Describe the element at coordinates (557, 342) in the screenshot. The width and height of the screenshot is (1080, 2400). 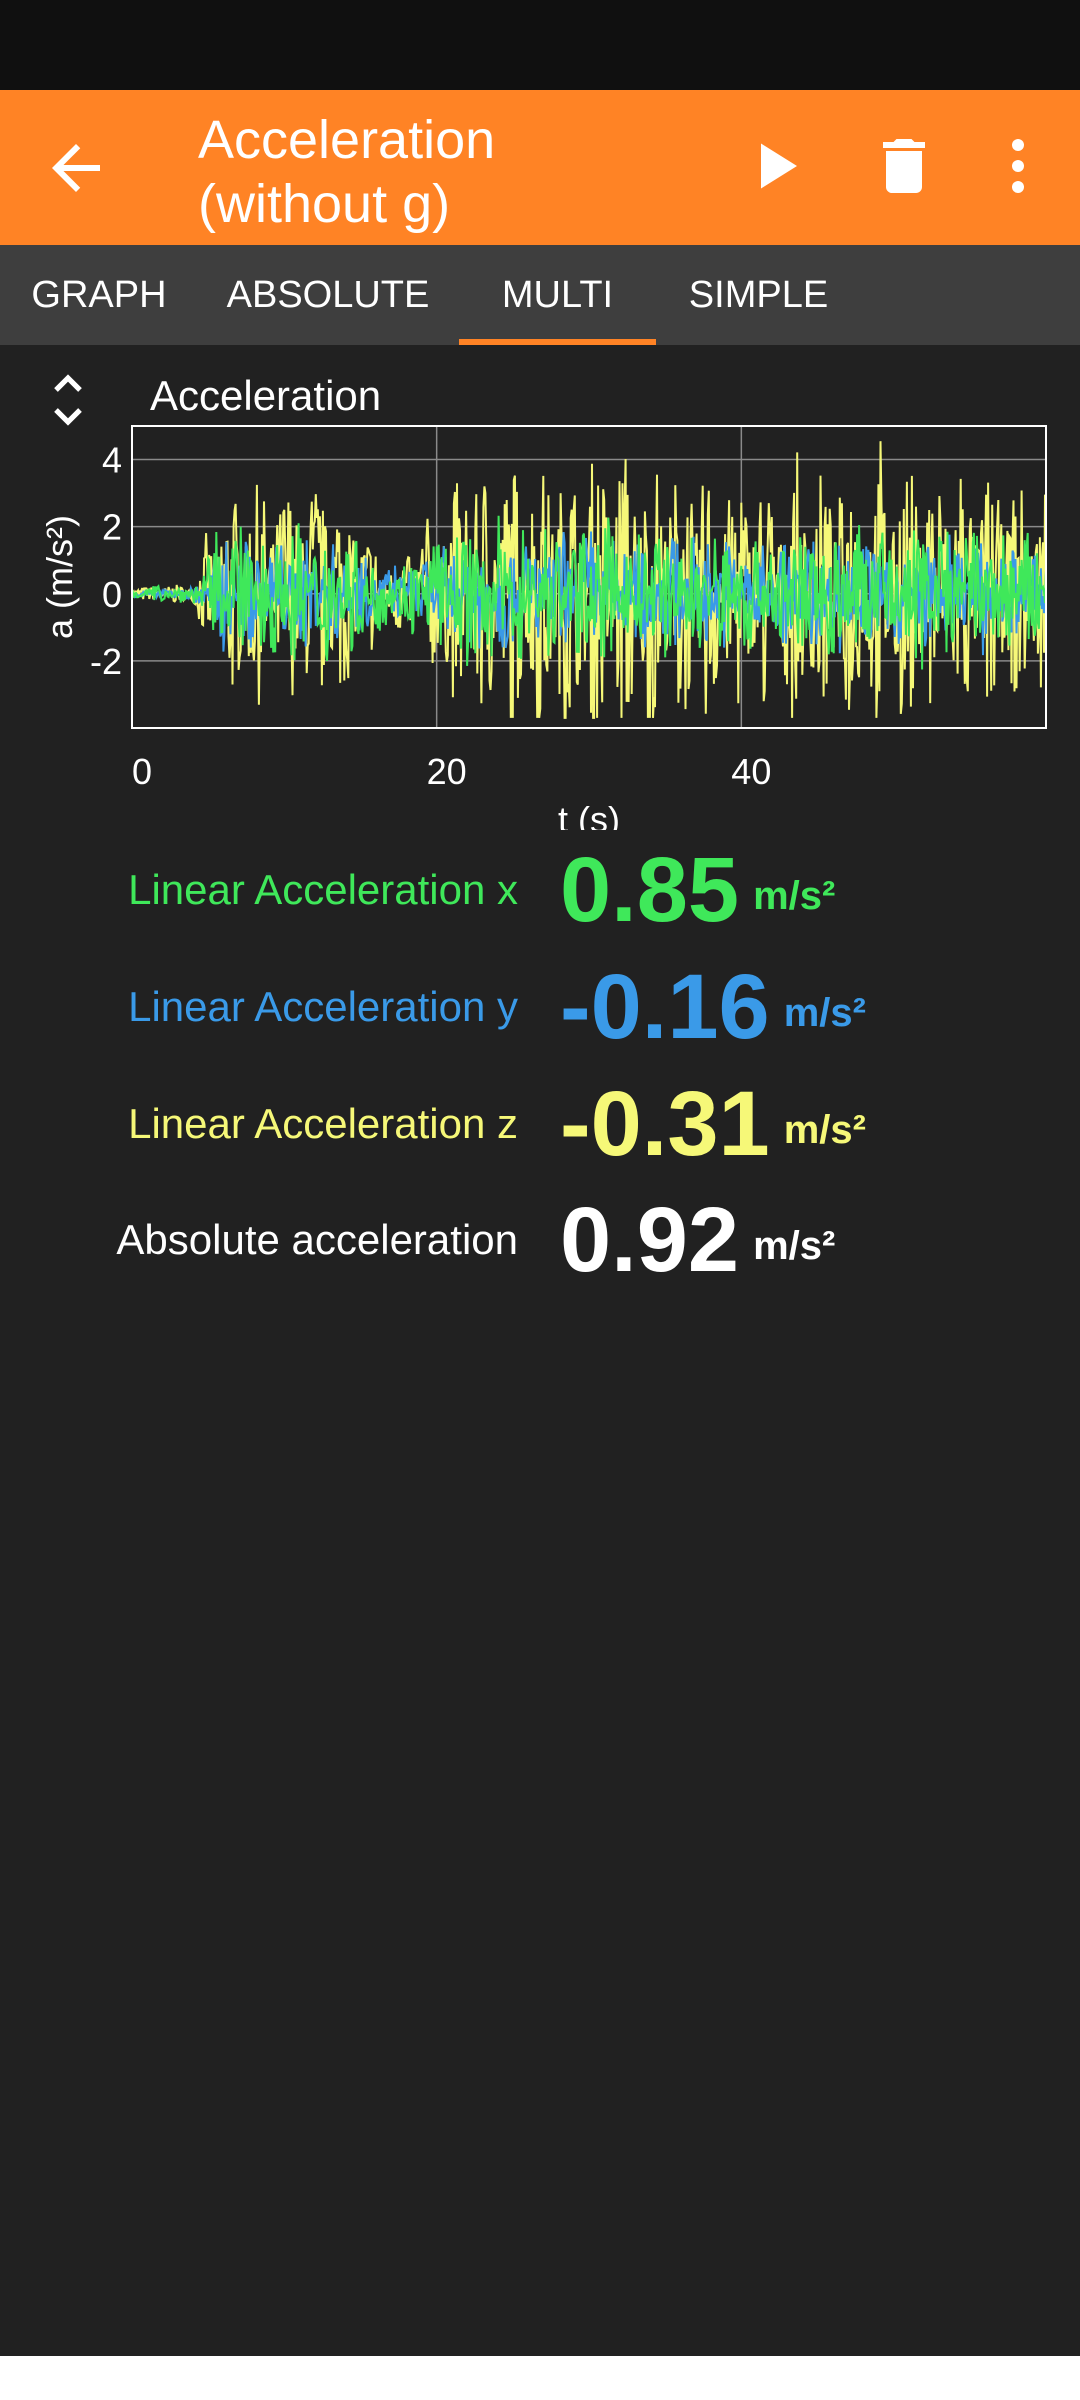
I see `tab-active-indicator` at that location.